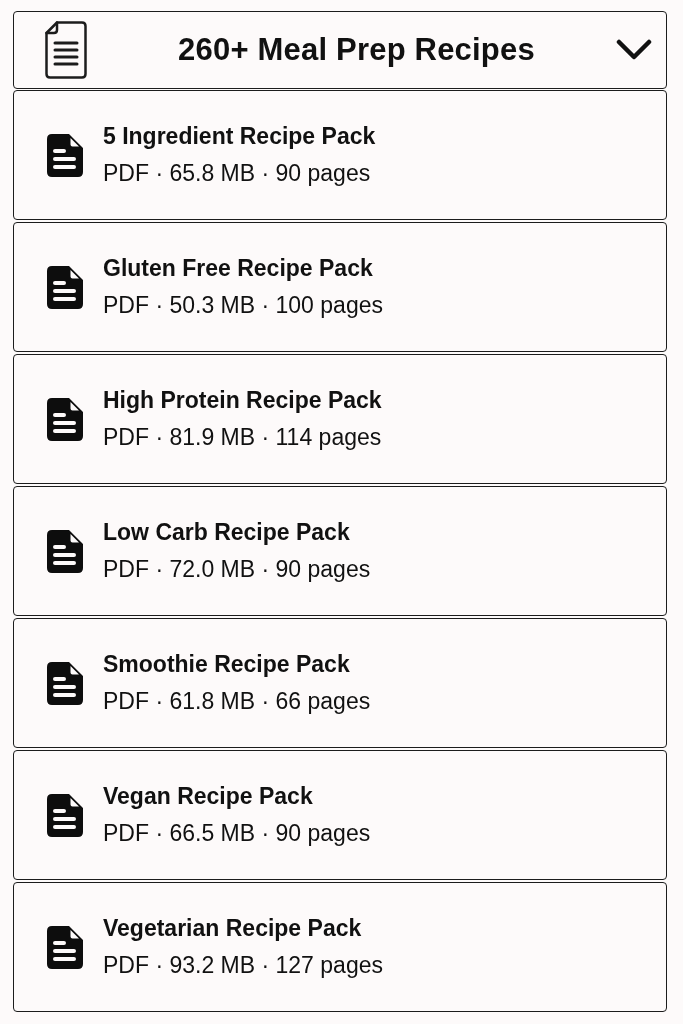 The height and width of the screenshot is (1024, 683). What do you see at coordinates (634, 50) in the screenshot?
I see `chevron-down-icon` at bounding box center [634, 50].